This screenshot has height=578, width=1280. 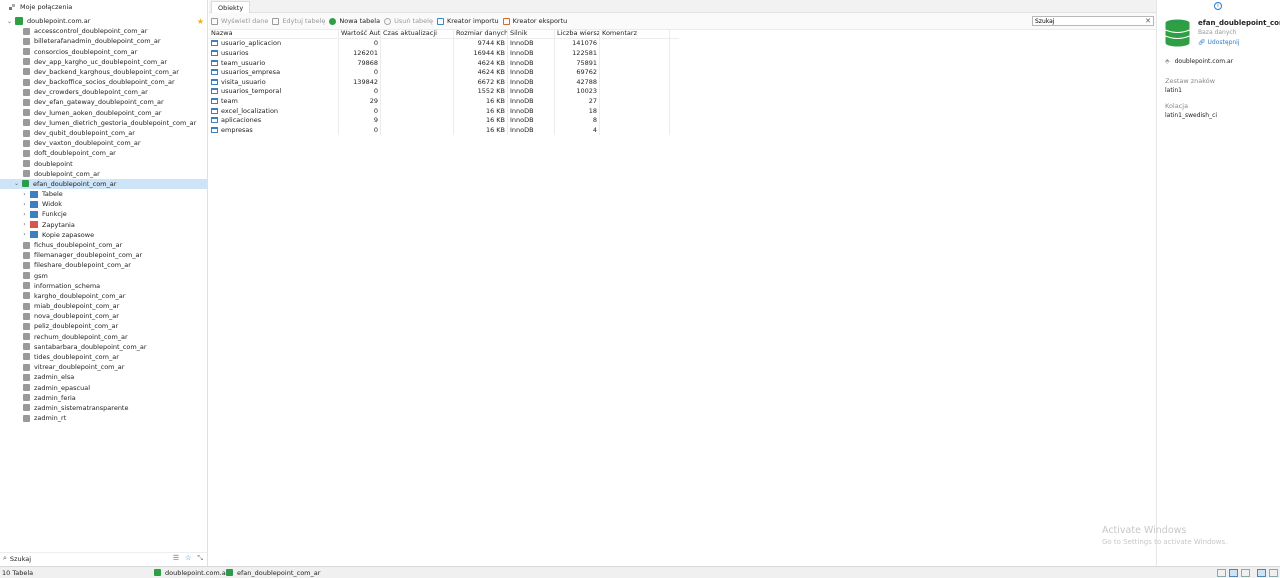 What do you see at coordinates (103, 316) in the screenshot?
I see `tree-database: nova_doublepoint_com_ar` at bounding box center [103, 316].